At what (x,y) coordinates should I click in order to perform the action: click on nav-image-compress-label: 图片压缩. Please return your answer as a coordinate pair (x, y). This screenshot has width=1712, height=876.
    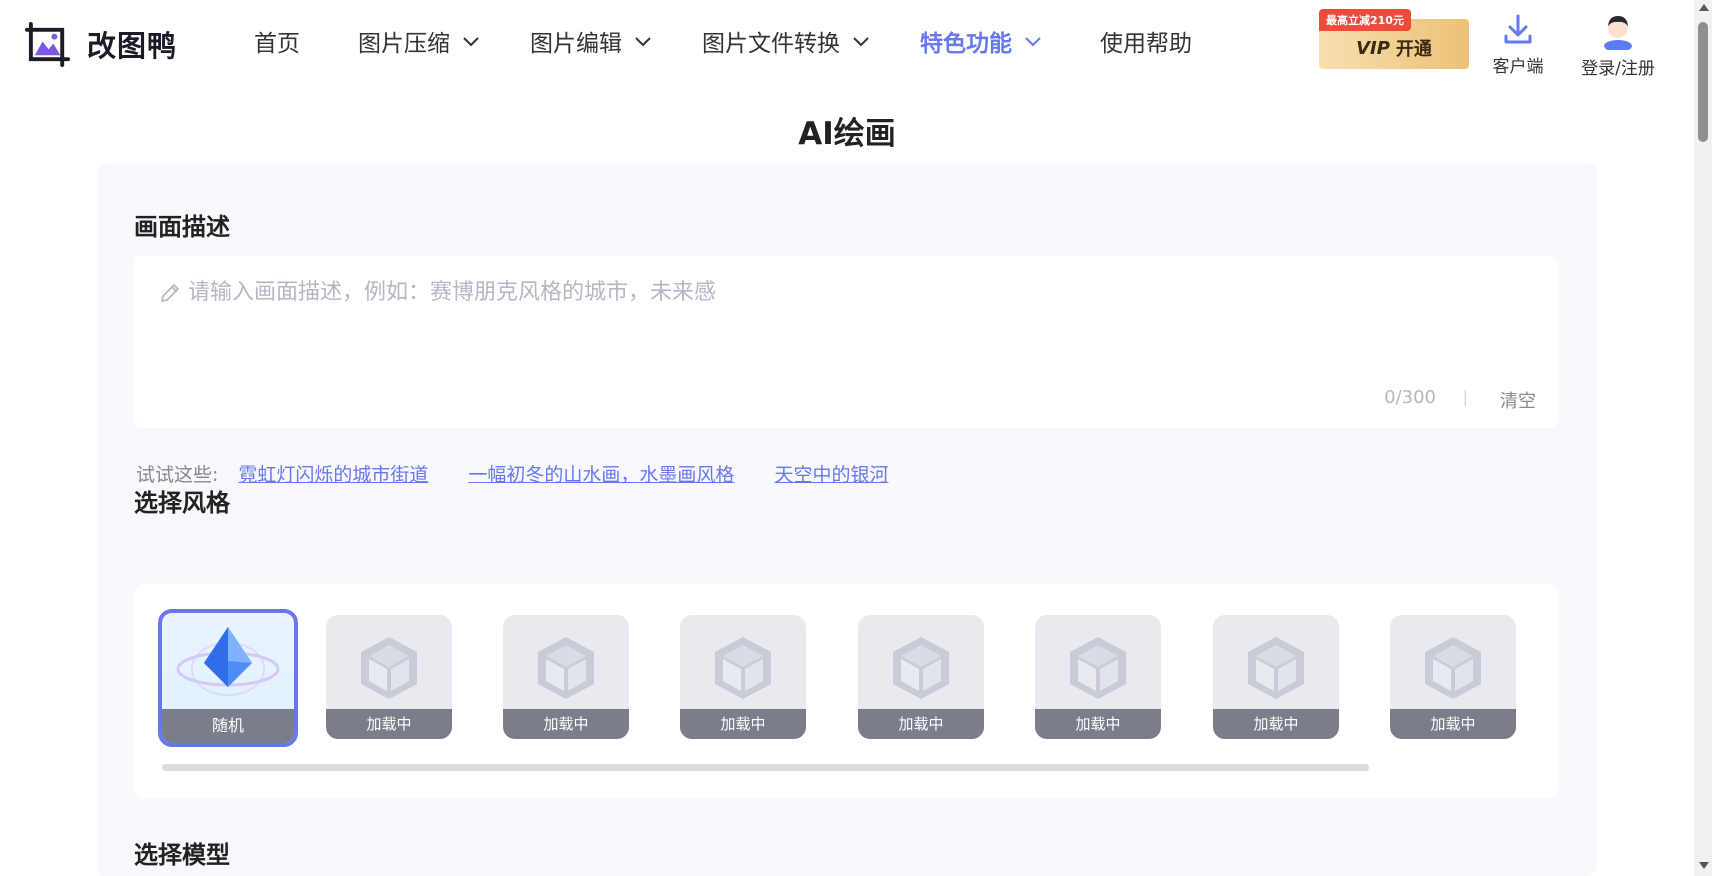
    Looking at the image, I should click on (404, 44).